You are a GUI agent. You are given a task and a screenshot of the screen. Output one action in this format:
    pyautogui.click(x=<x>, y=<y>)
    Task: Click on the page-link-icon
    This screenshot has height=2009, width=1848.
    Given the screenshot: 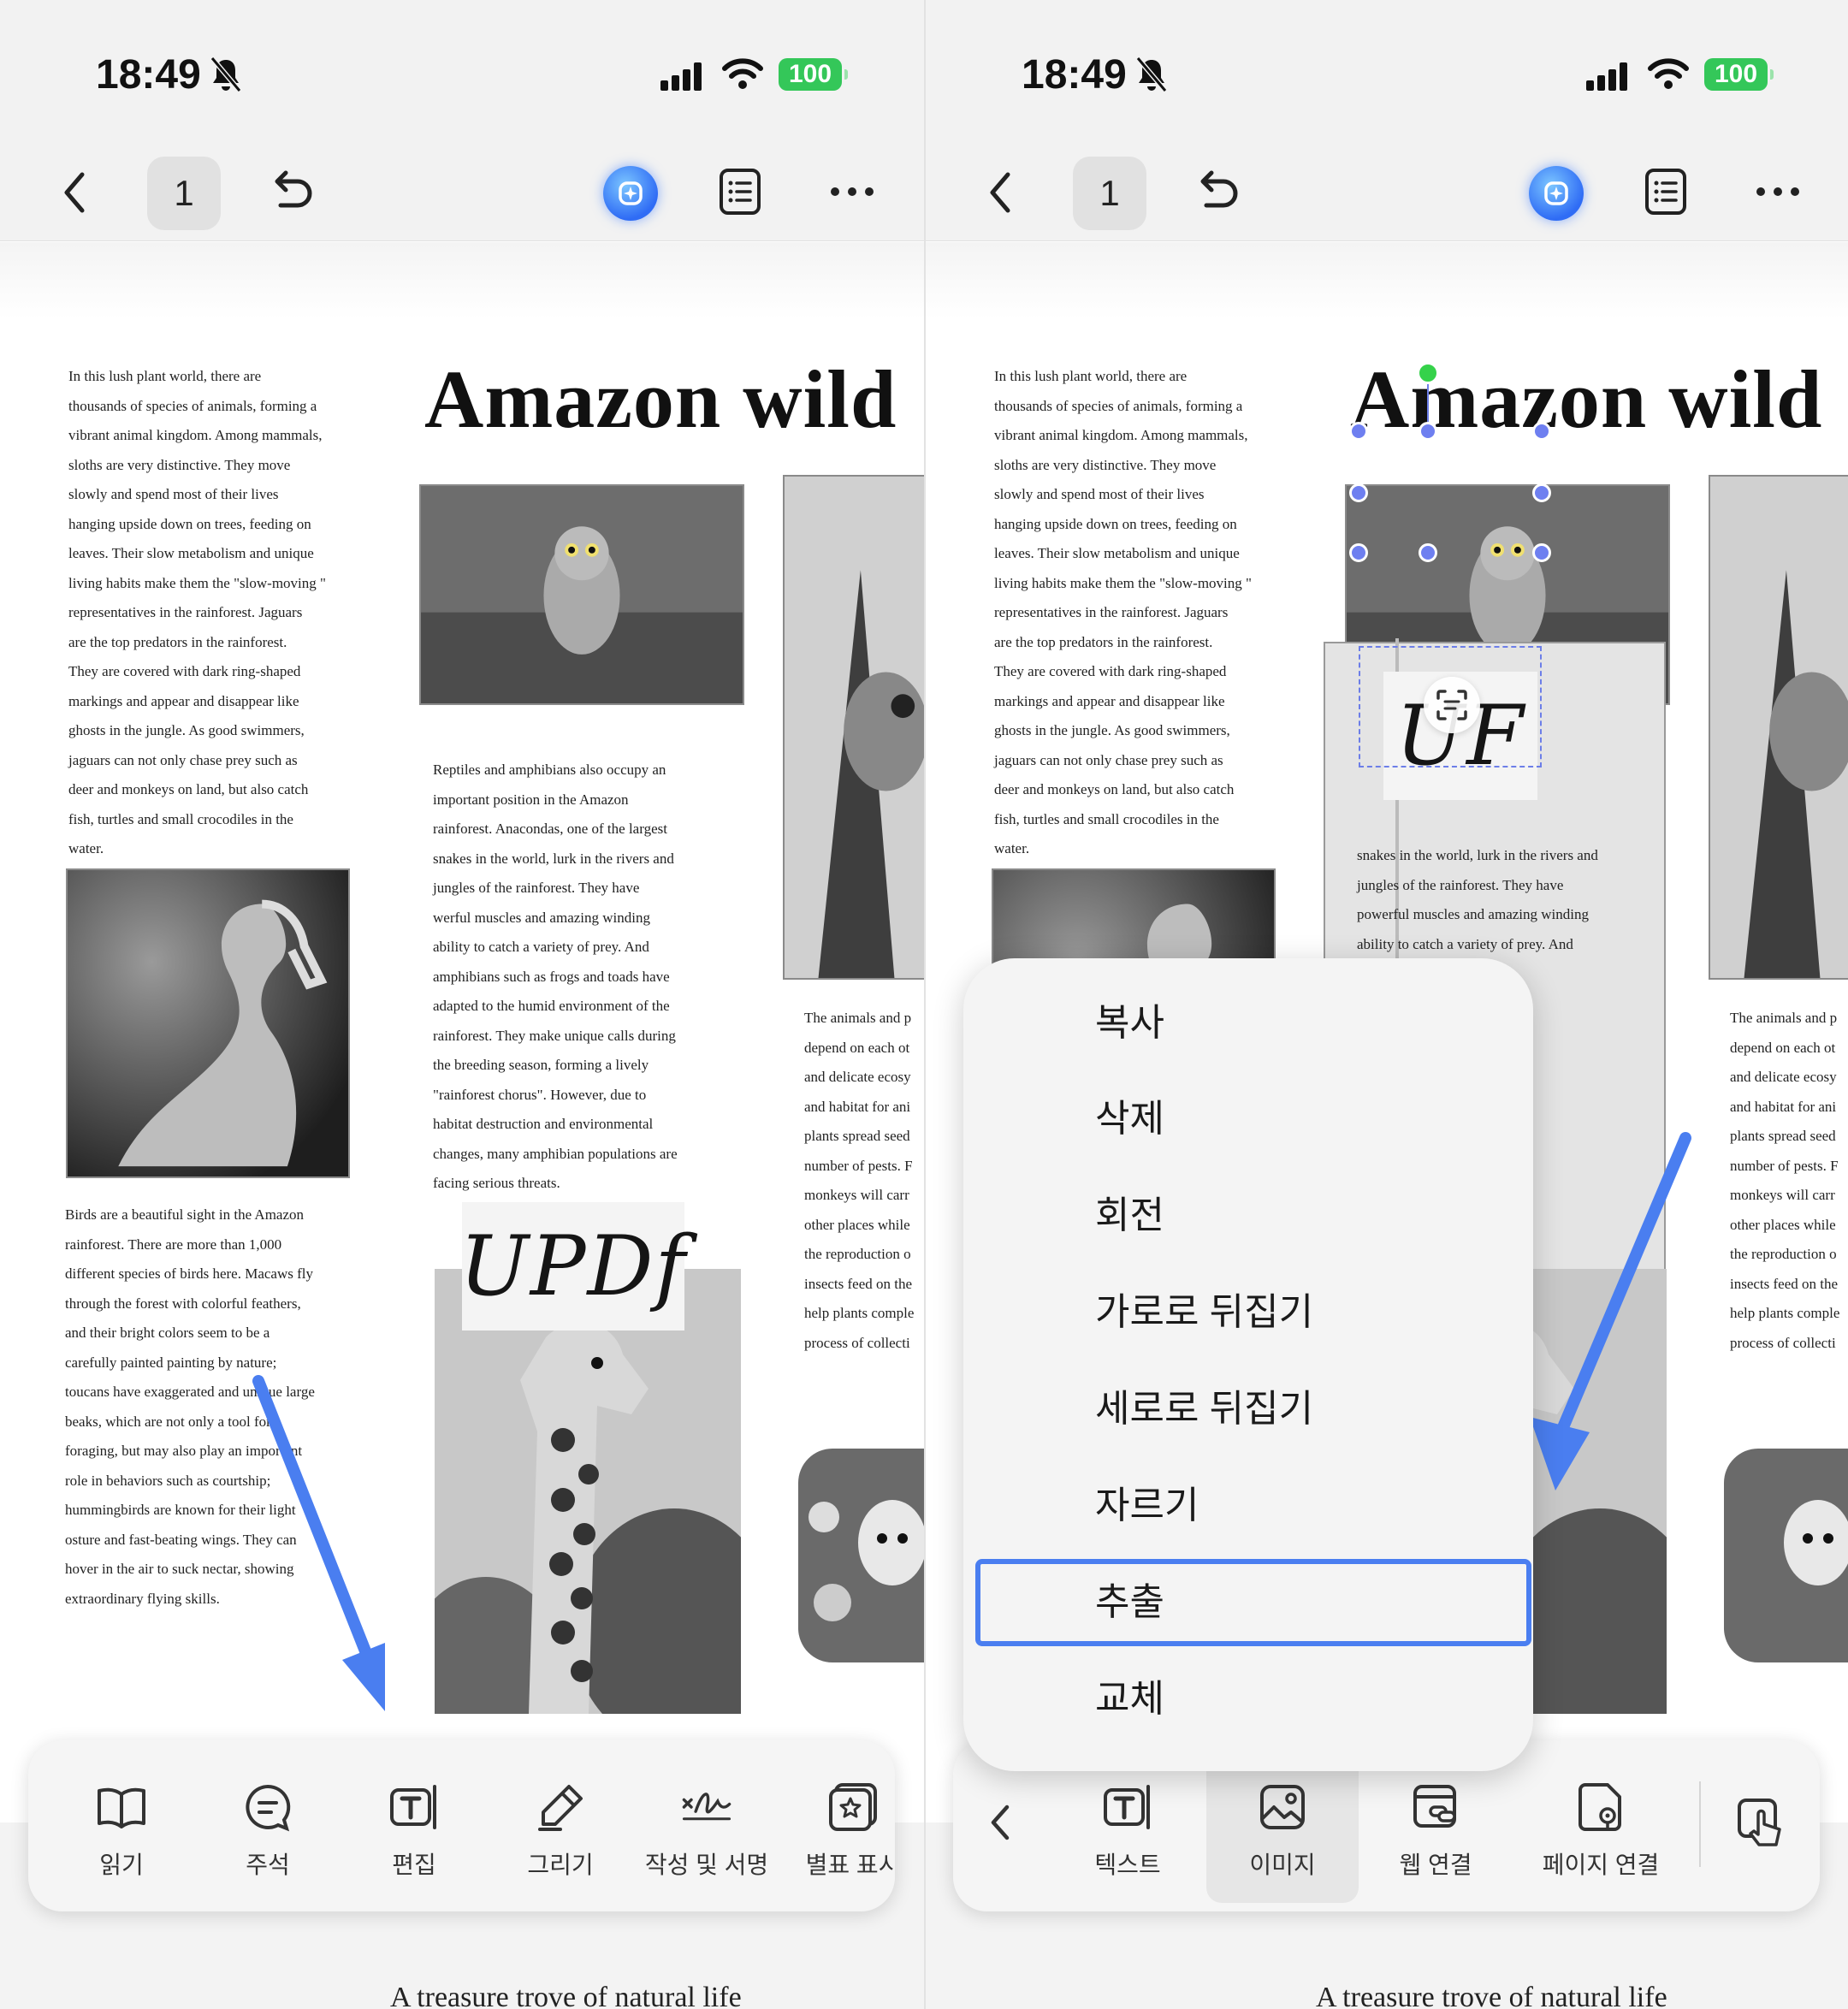 What is the action you would take?
    pyautogui.click(x=1600, y=1807)
    